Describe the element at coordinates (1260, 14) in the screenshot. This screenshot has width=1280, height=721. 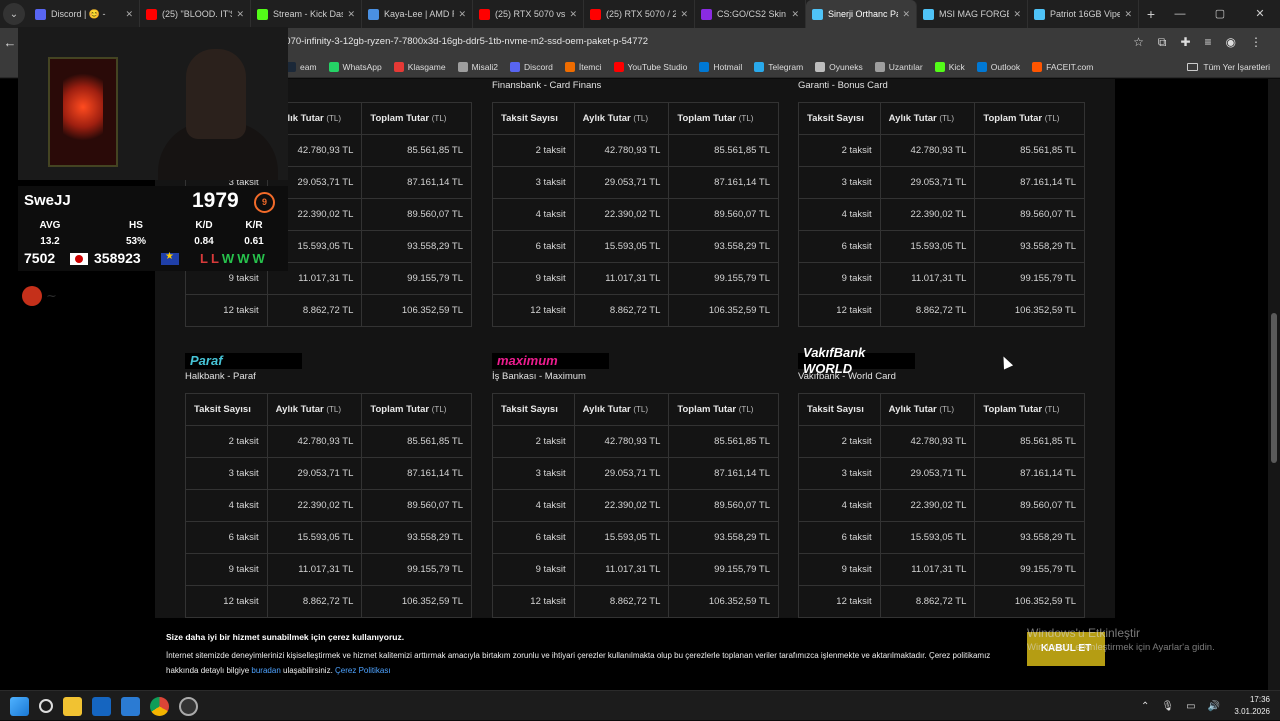
I see `close-window-button: ✕` at that location.